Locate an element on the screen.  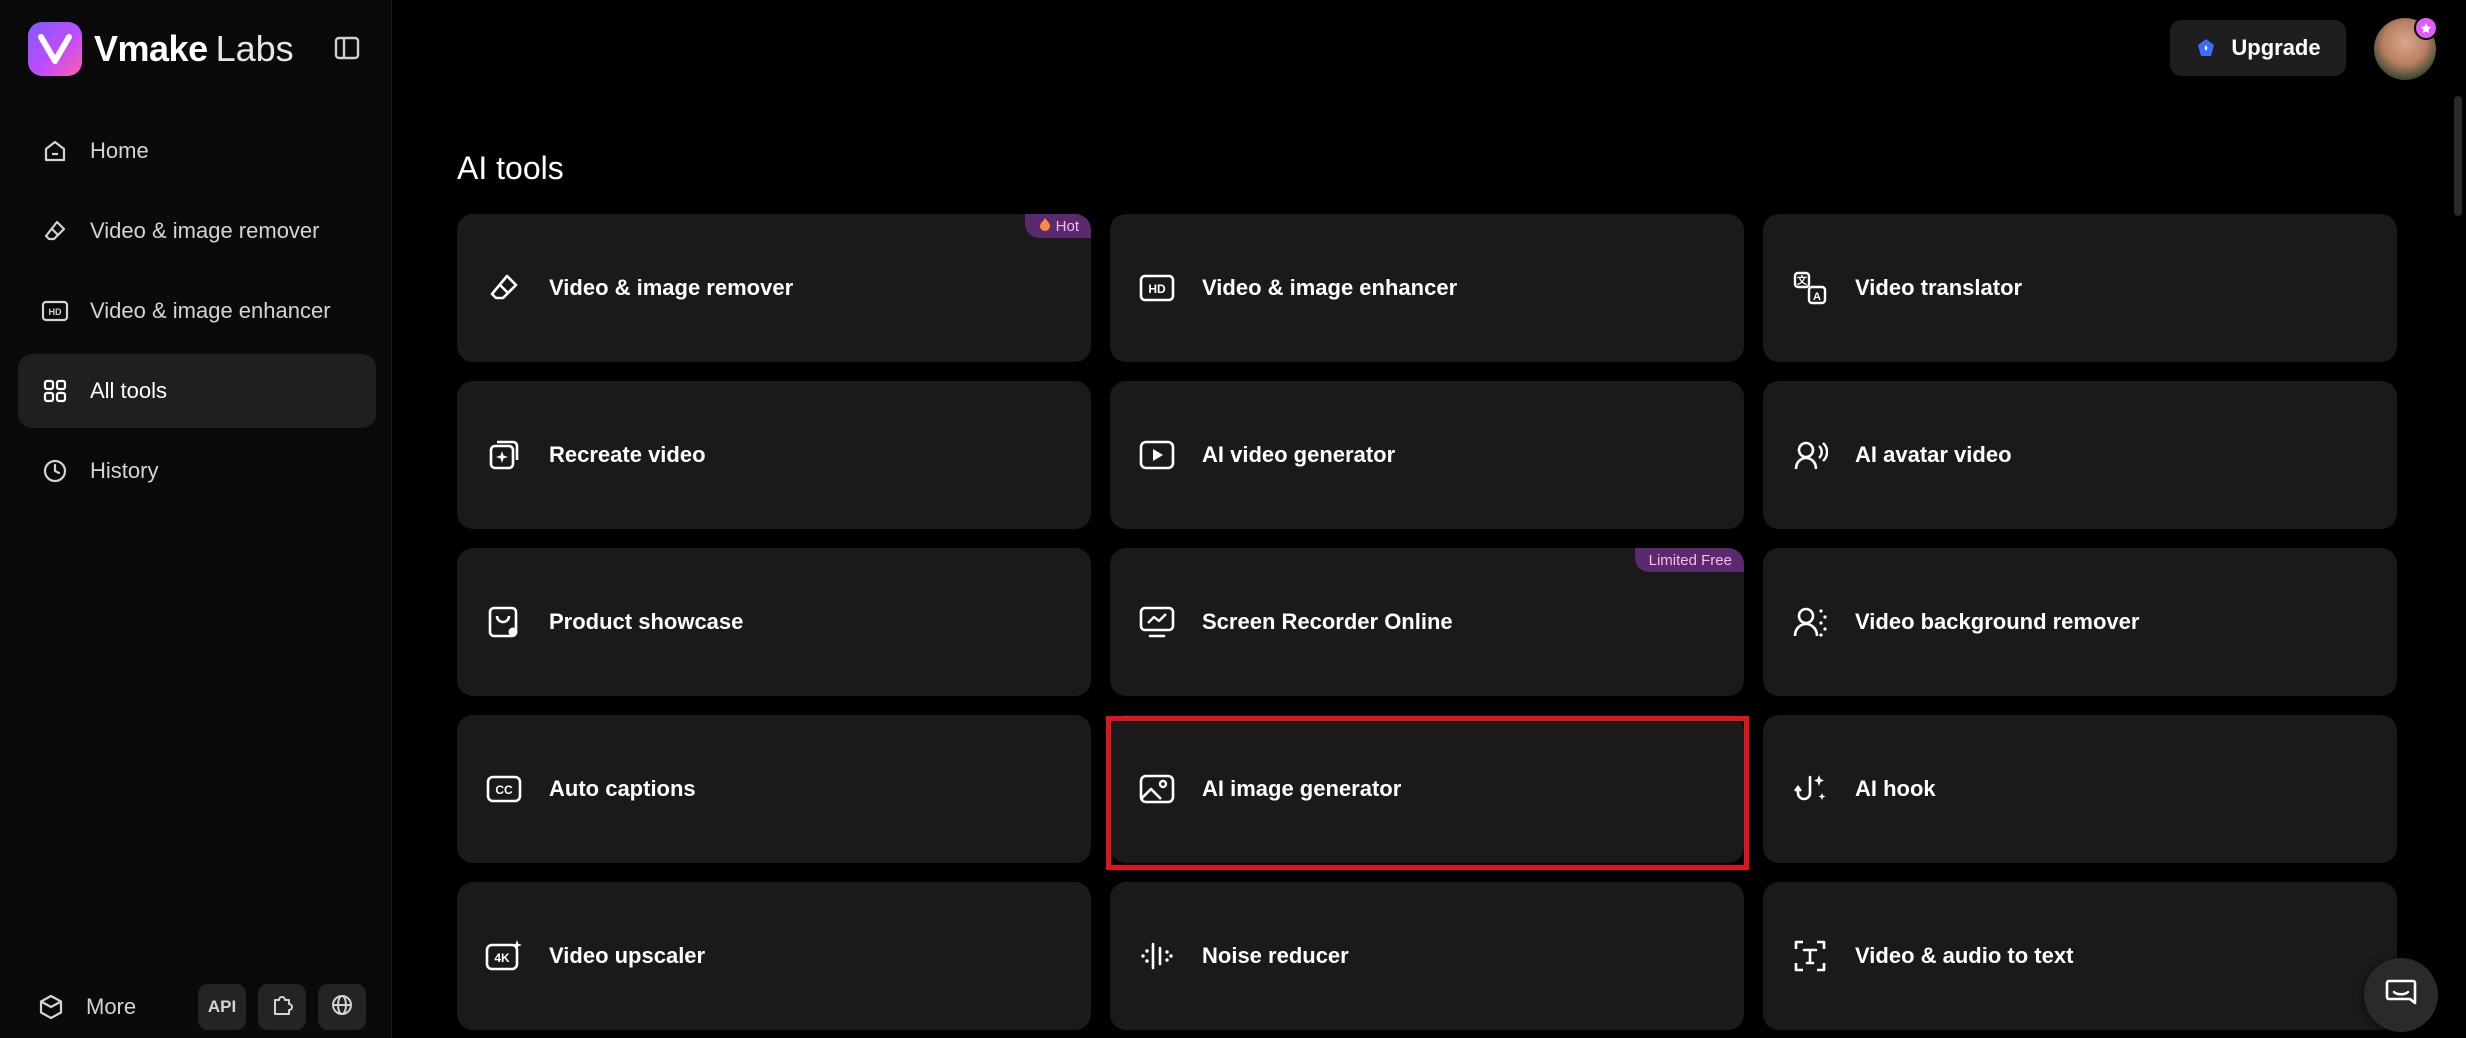
tool-label: AI image generator is located at coordinates (1302, 788).